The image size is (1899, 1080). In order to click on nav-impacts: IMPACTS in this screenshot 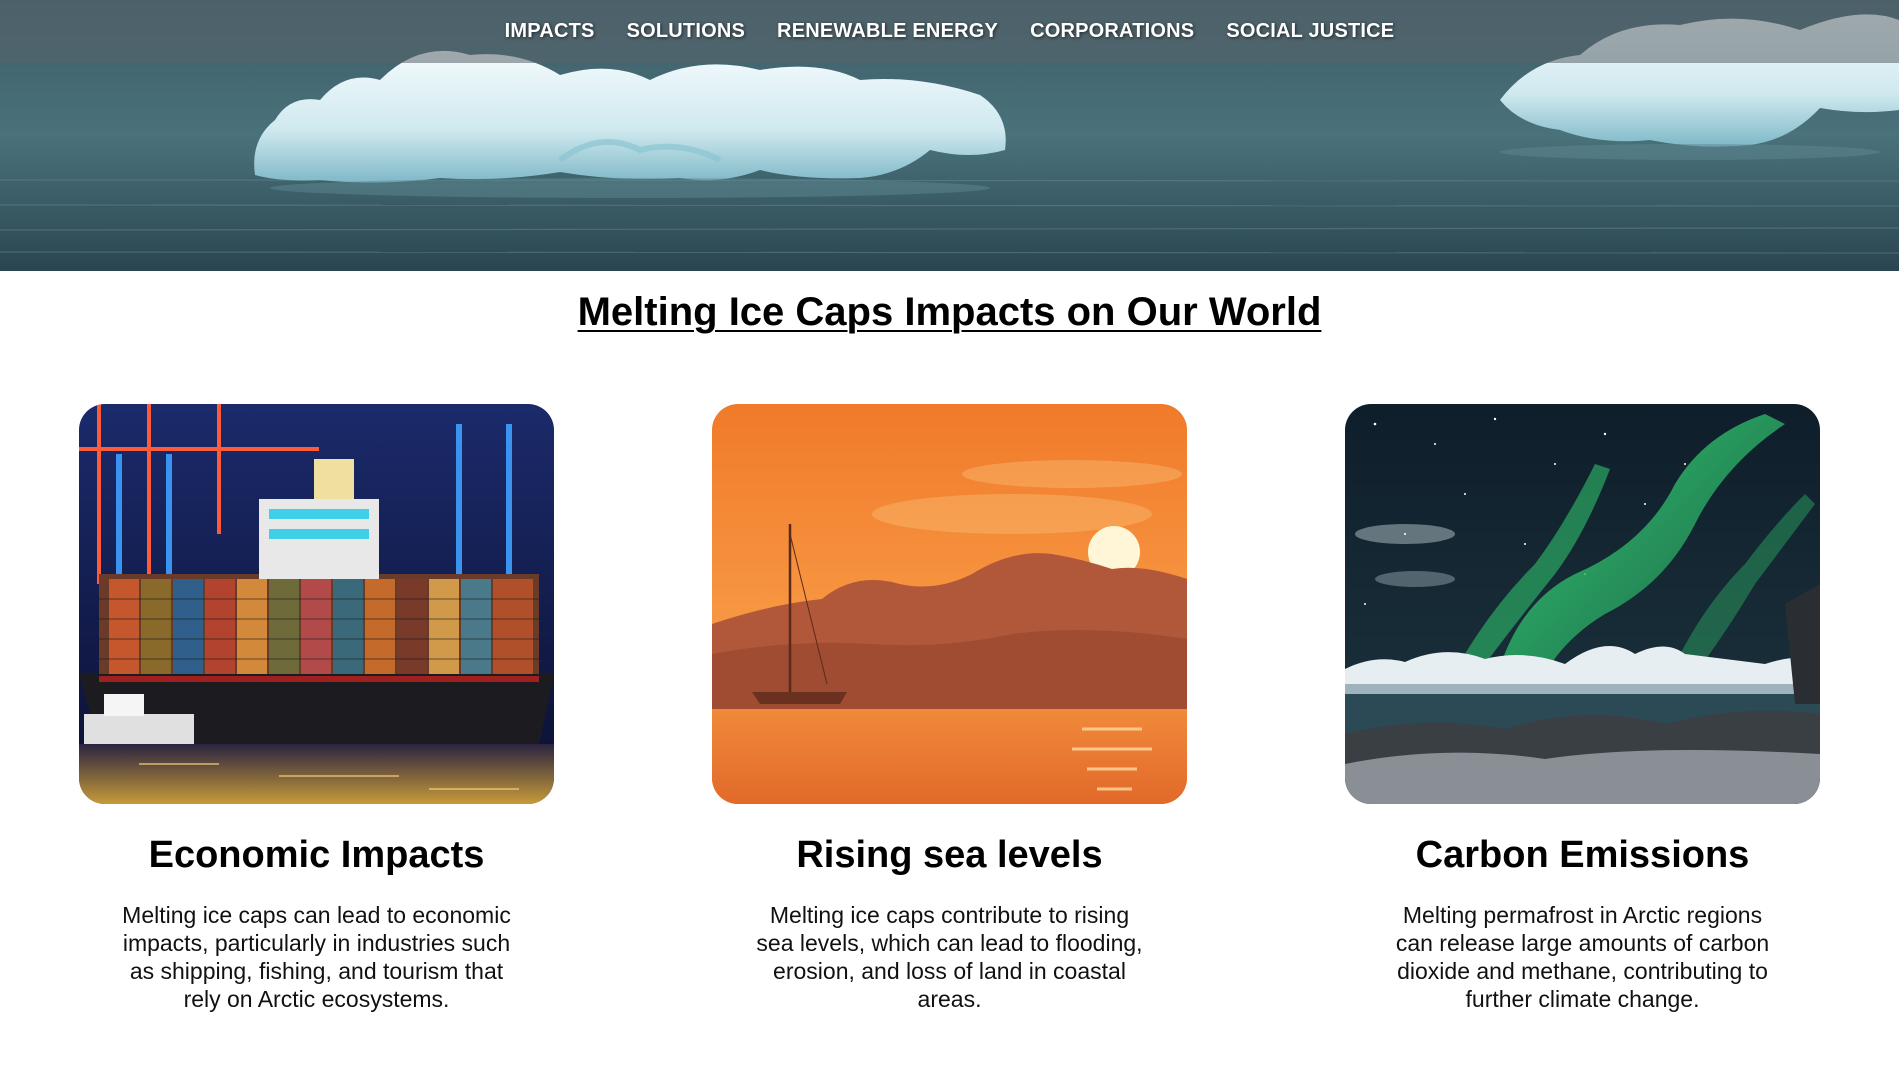, I will do `click(550, 31)`.